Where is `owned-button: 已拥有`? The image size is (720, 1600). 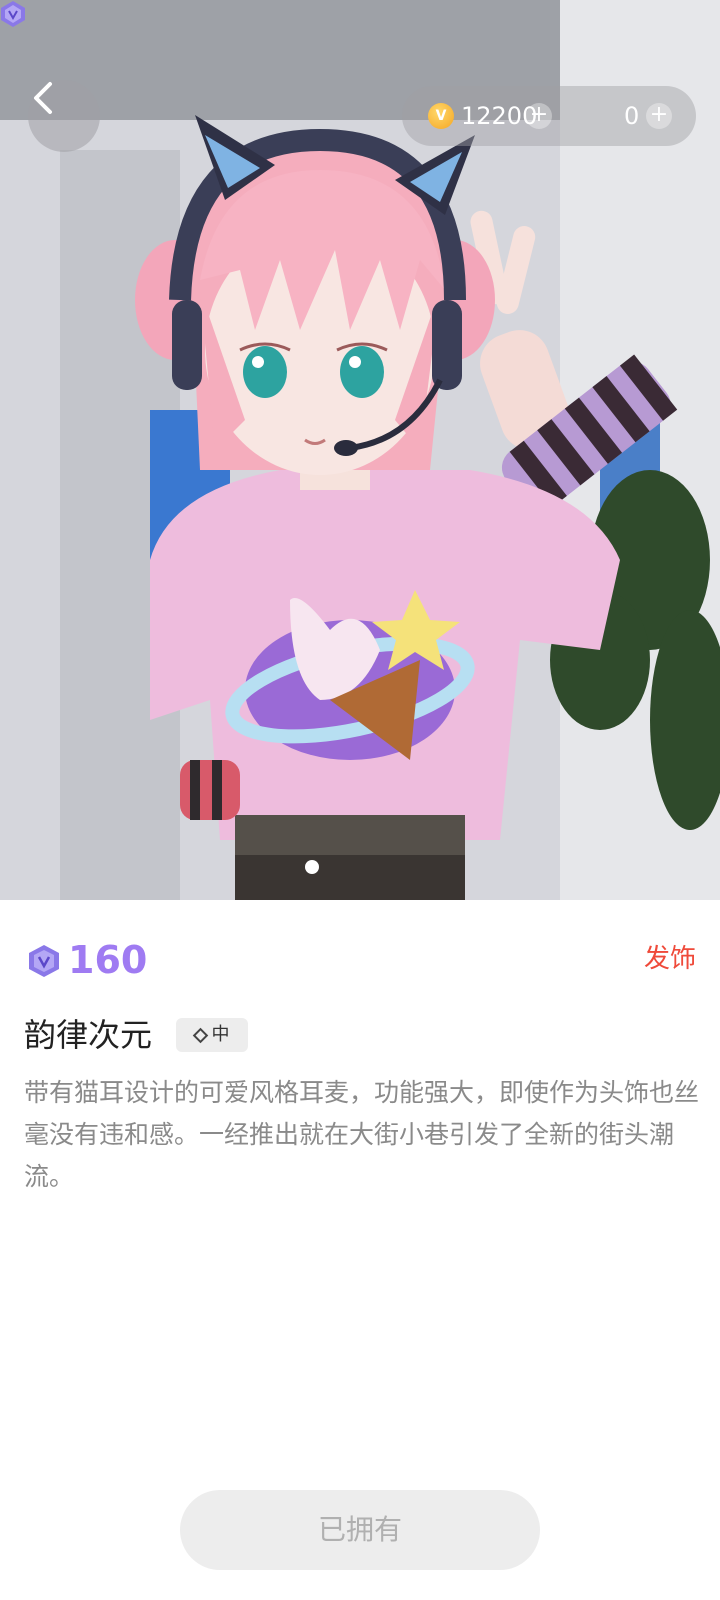 owned-button: 已拥有 is located at coordinates (360, 1530).